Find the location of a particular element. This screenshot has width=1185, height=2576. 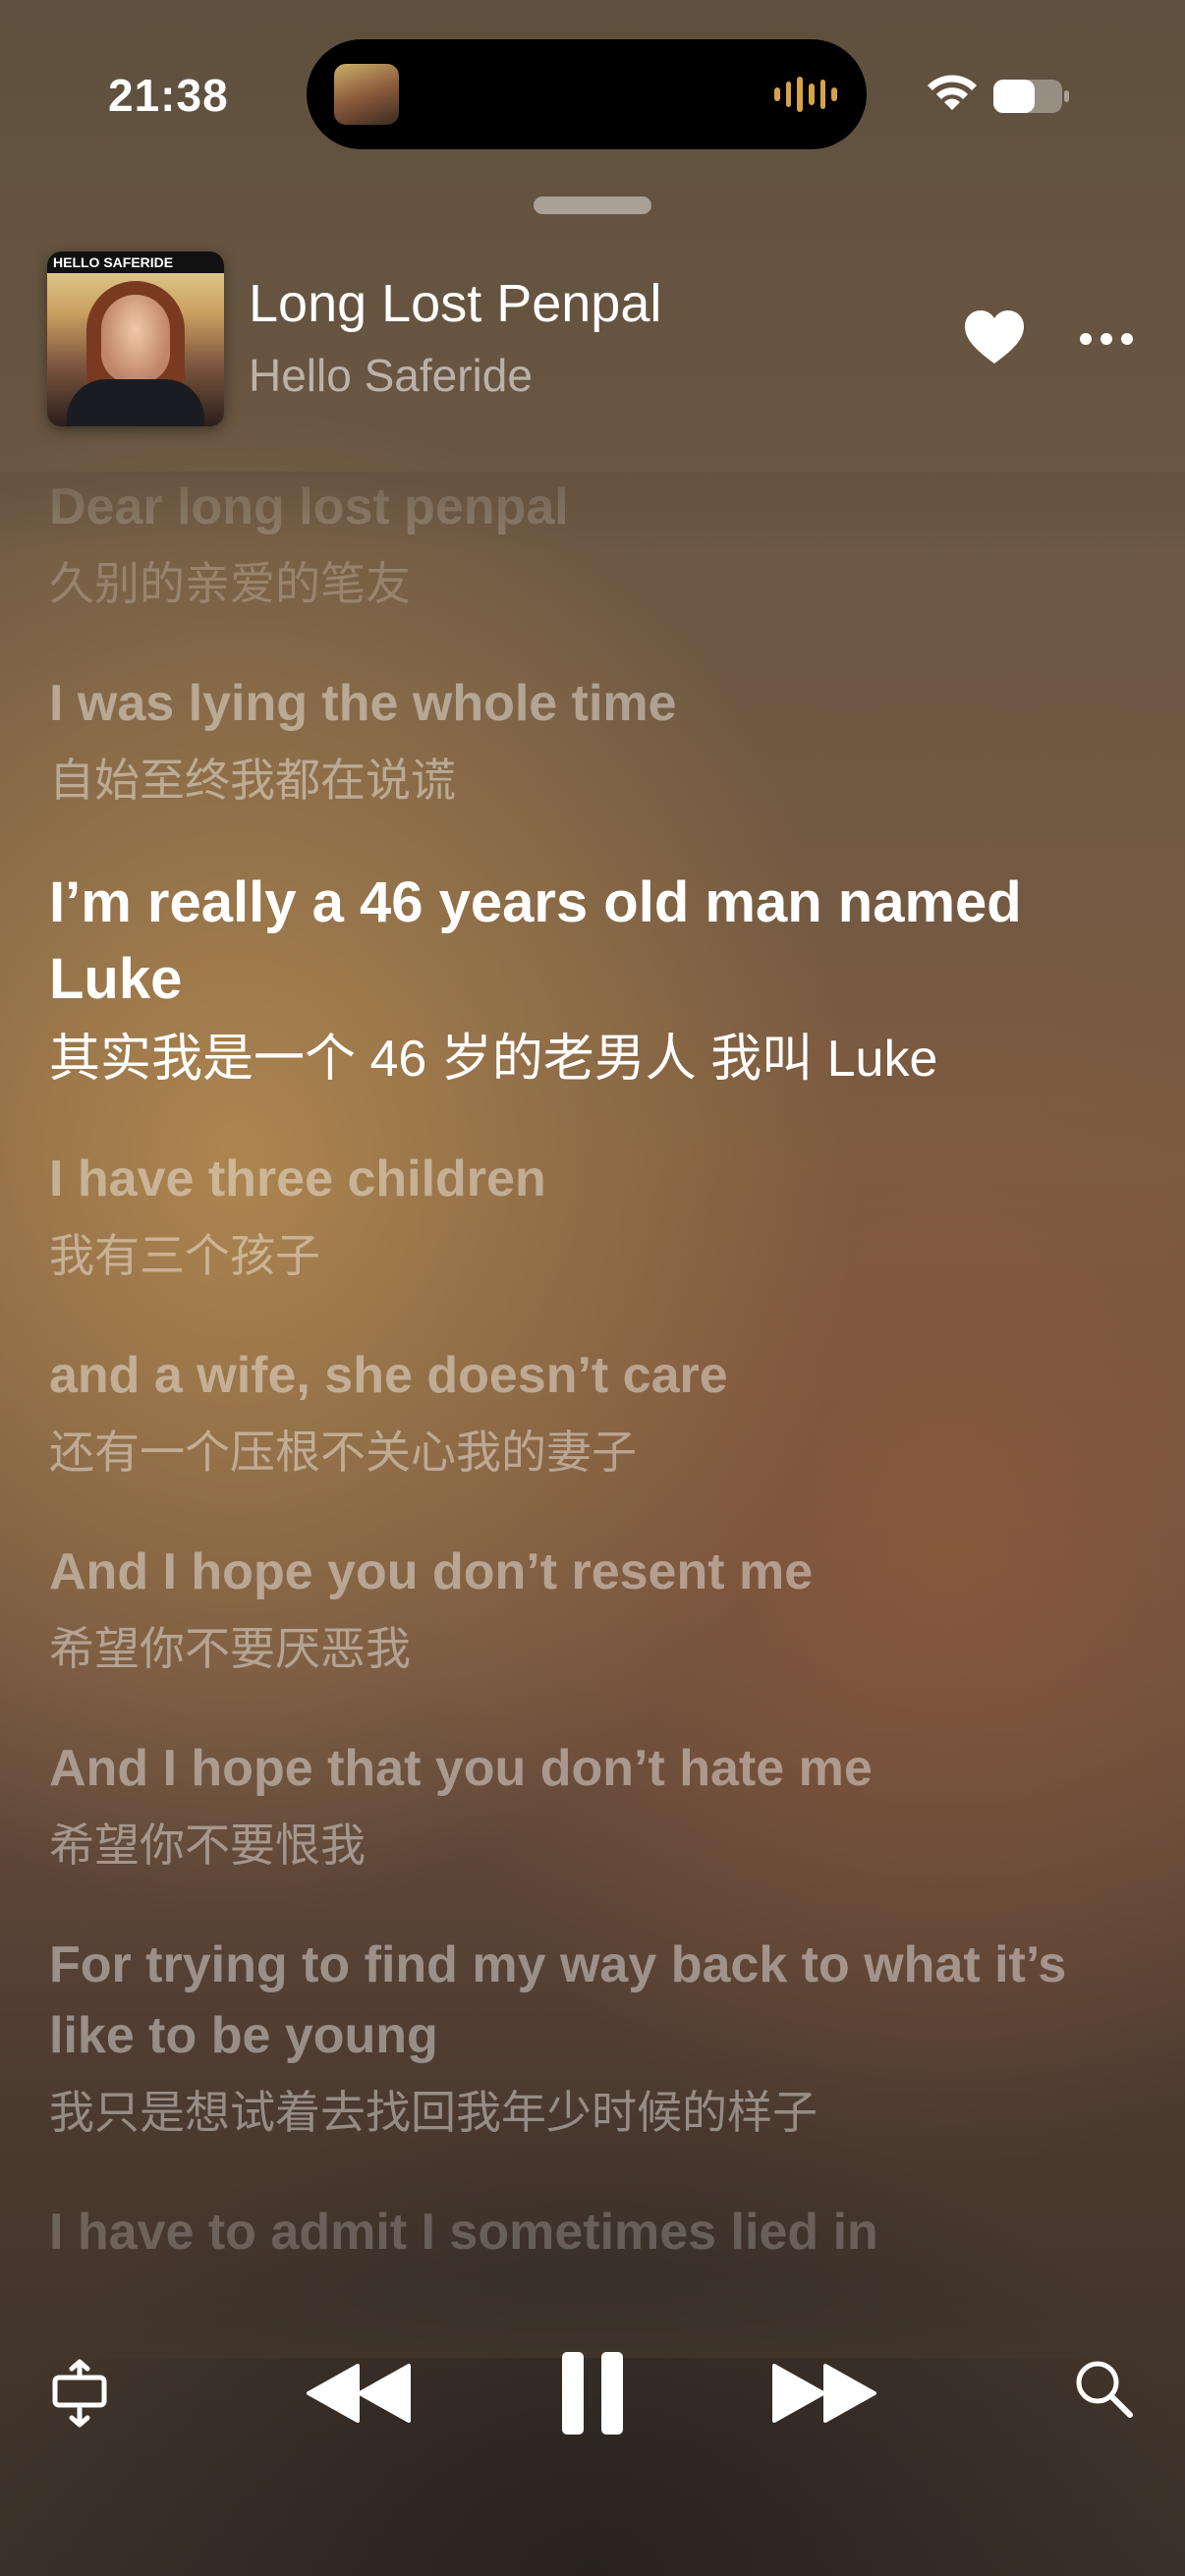

lyric-line: Dear long lost penpal 久别的亲爱的笔友 is located at coordinates (600, 542).